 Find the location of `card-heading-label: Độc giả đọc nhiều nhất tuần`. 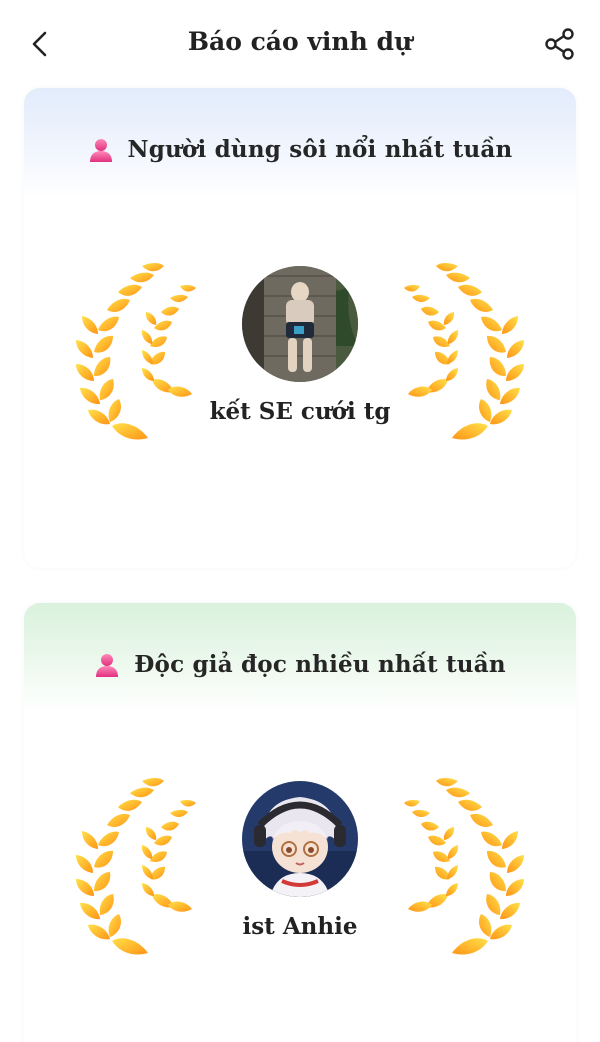

card-heading-label: Độc giả đọc nhiều nhất tuần is located at coordinates (320, 664).